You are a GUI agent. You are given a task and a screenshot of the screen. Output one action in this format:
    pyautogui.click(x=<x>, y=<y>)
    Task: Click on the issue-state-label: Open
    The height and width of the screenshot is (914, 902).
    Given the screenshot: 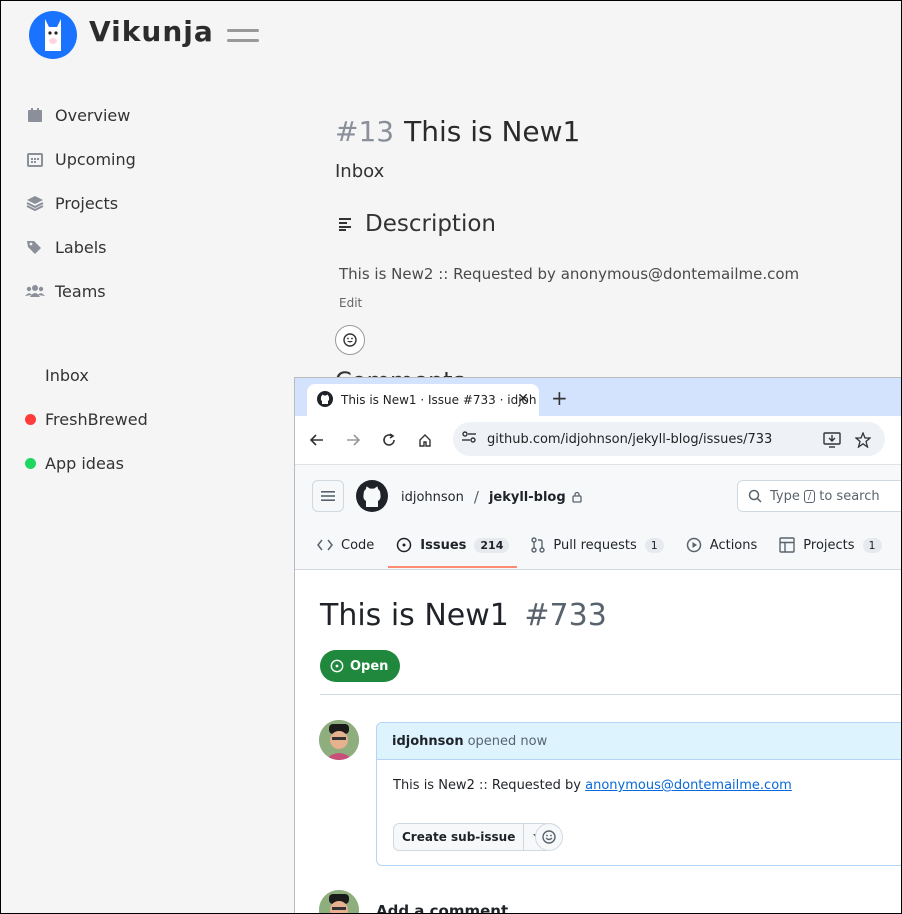 What is the action you would take?
    pyautogui.click(x=369, y=666)
    